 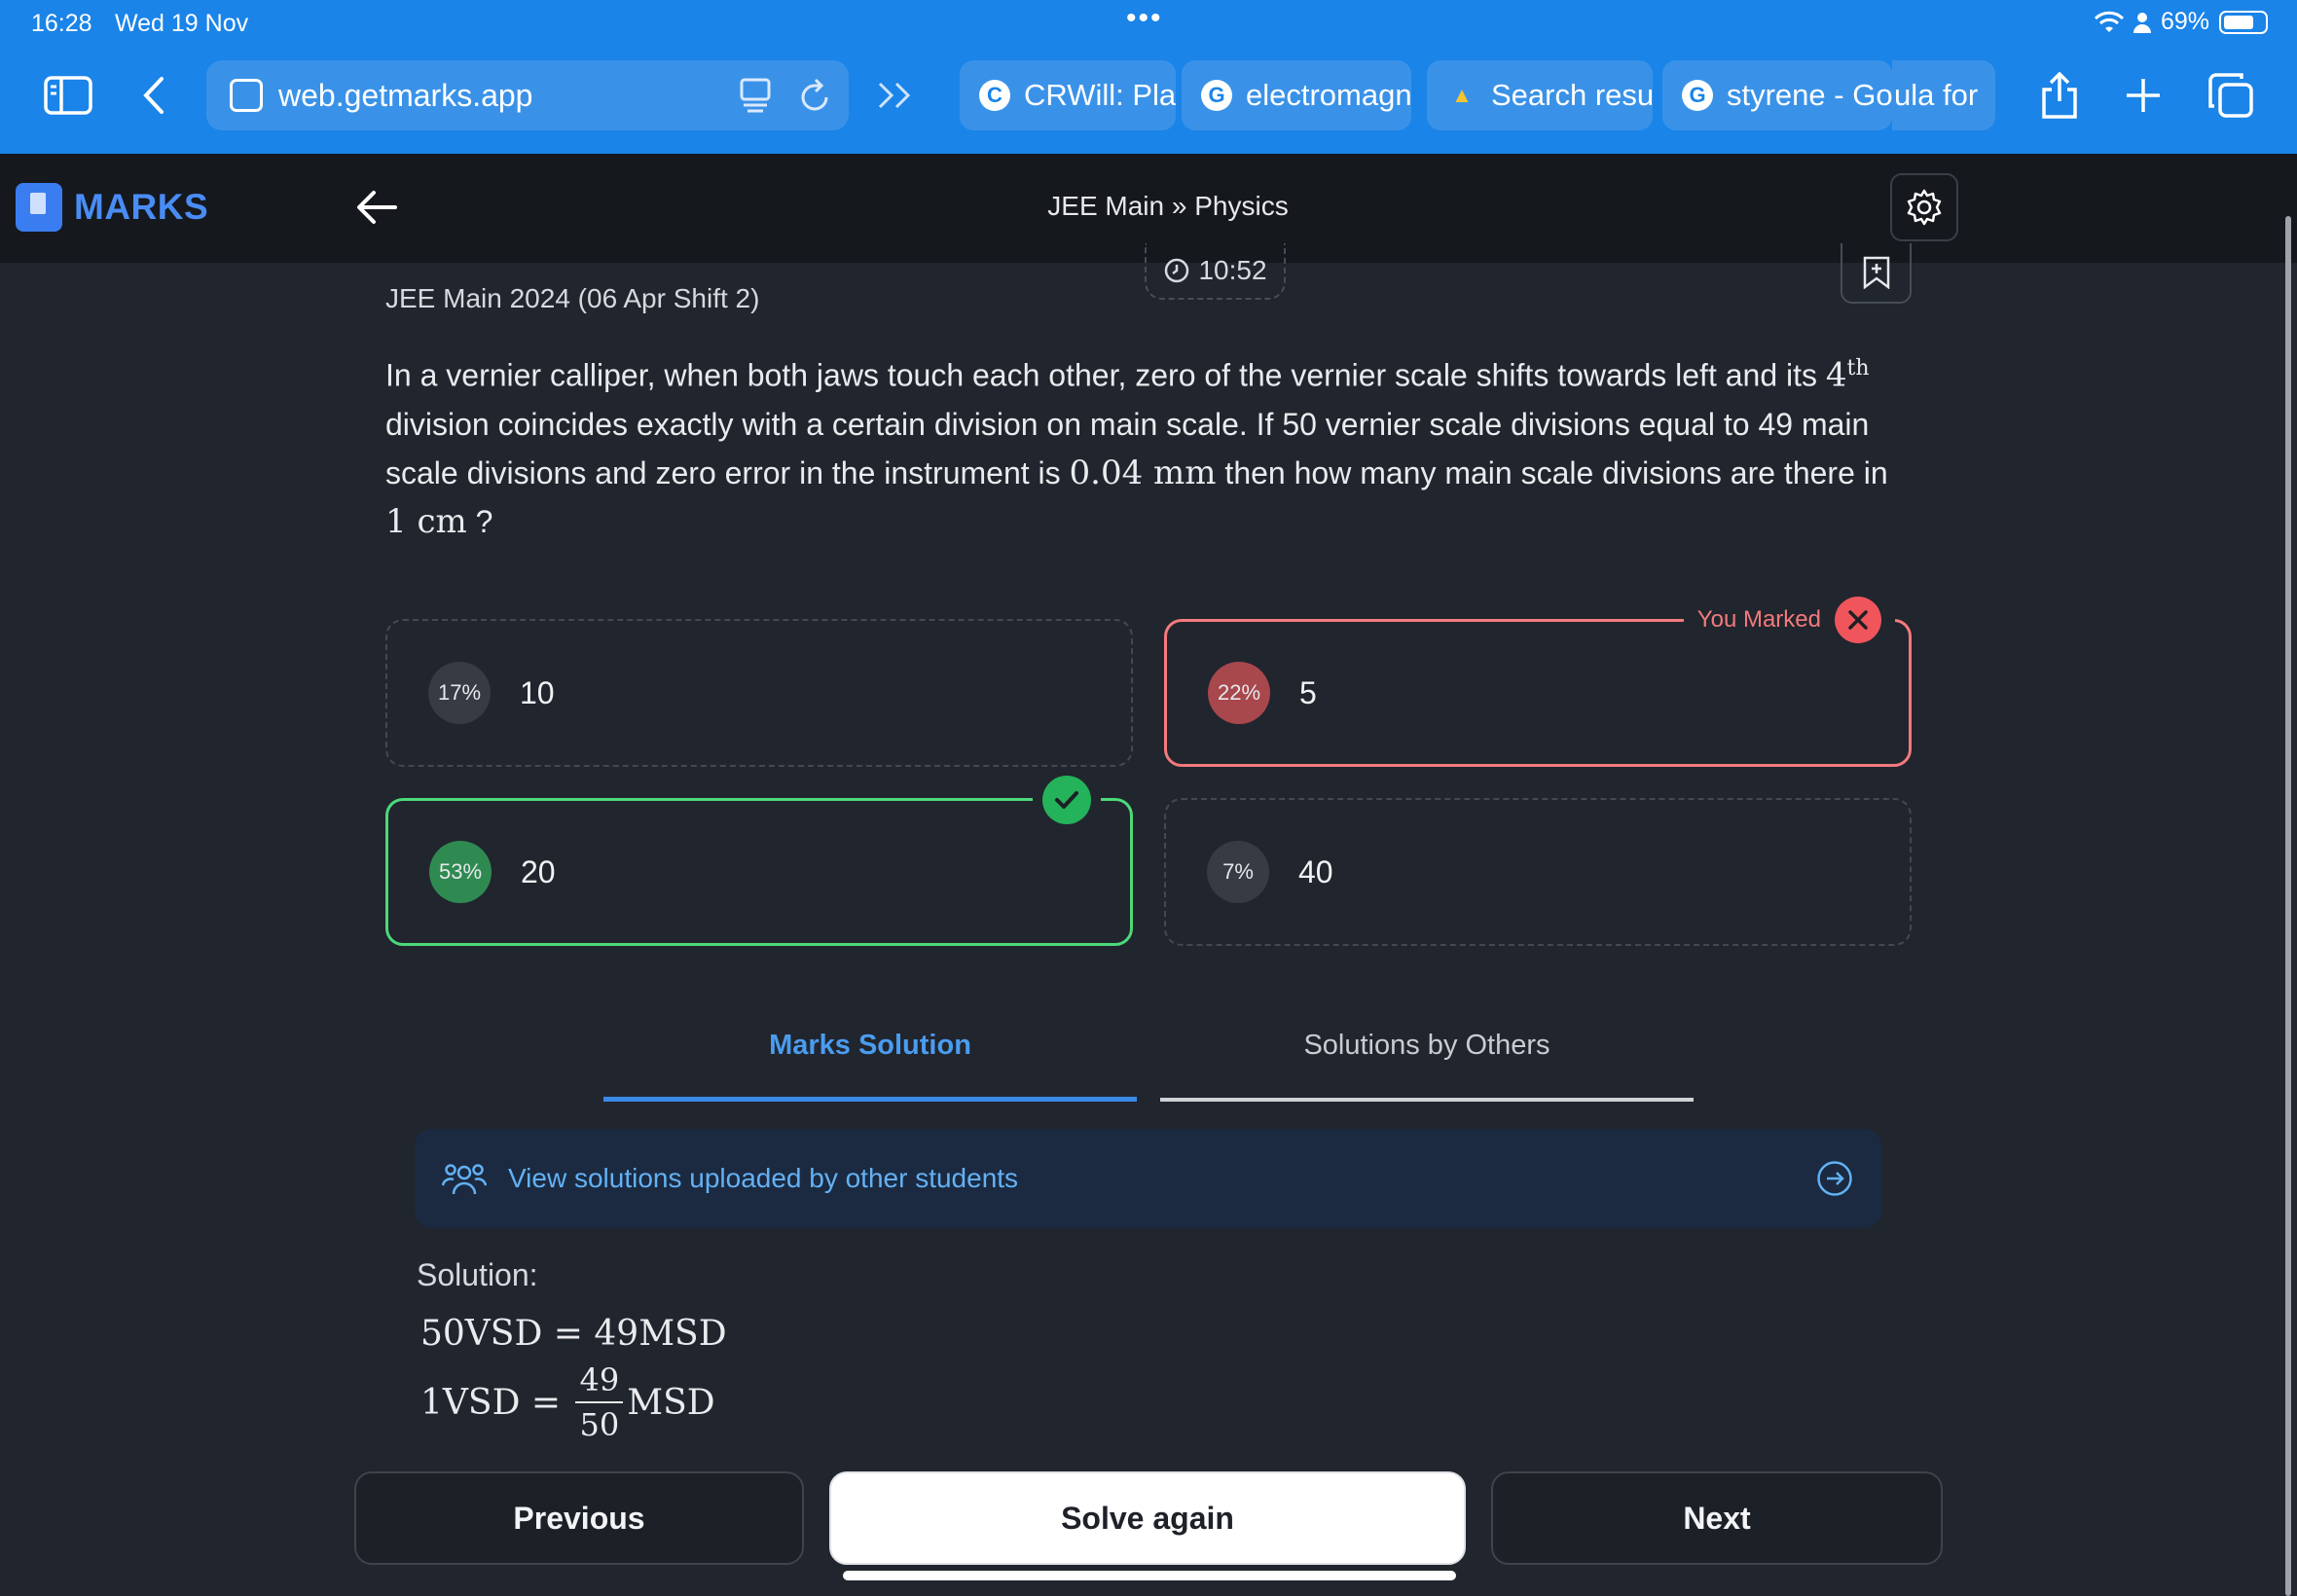 I want to click on tab-3: ▲ Search resu, so click(x=1540, y=95).